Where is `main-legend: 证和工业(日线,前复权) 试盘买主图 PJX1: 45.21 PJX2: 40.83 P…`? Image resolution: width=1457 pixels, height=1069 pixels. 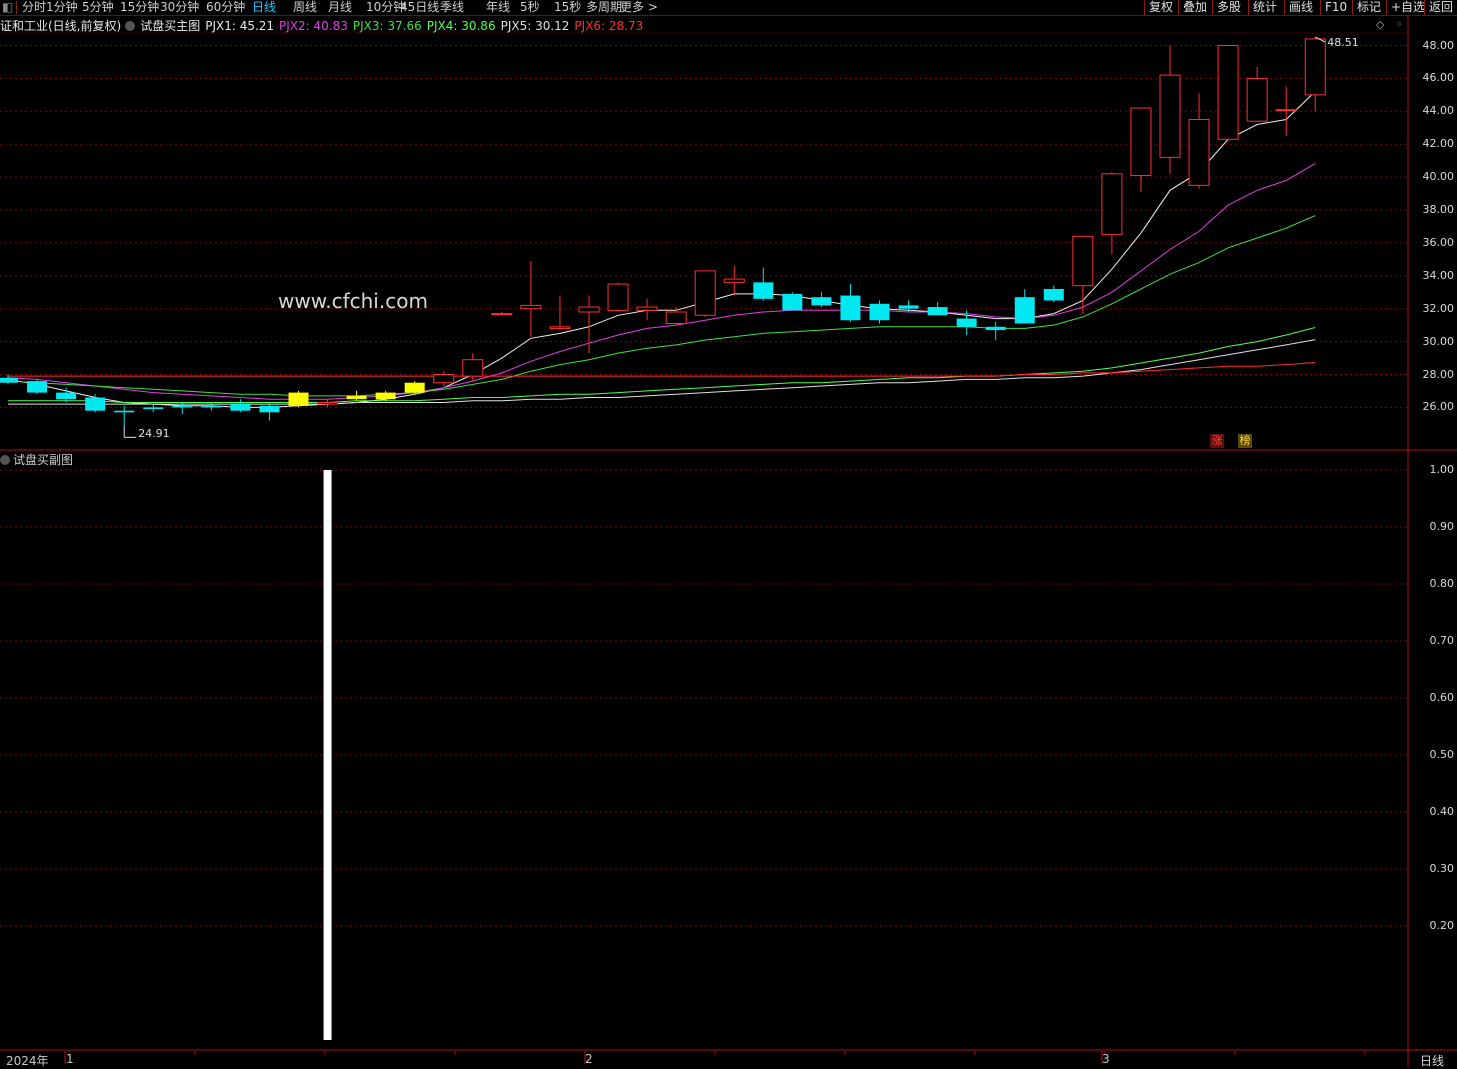
main-legend: 证和工业(日线,前复权) 试盘买主图 PJX1: 45.21 PJX2: 40.83 P… is located at coordinates (326, 25).